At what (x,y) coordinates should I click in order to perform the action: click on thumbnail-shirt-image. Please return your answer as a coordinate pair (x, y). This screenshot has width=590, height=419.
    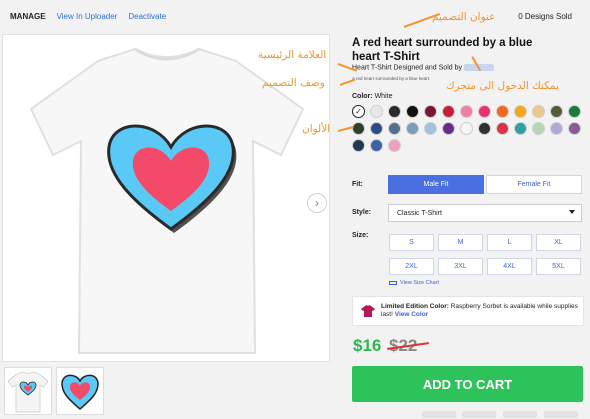
    Looking at the image, I should click on (28, 392).